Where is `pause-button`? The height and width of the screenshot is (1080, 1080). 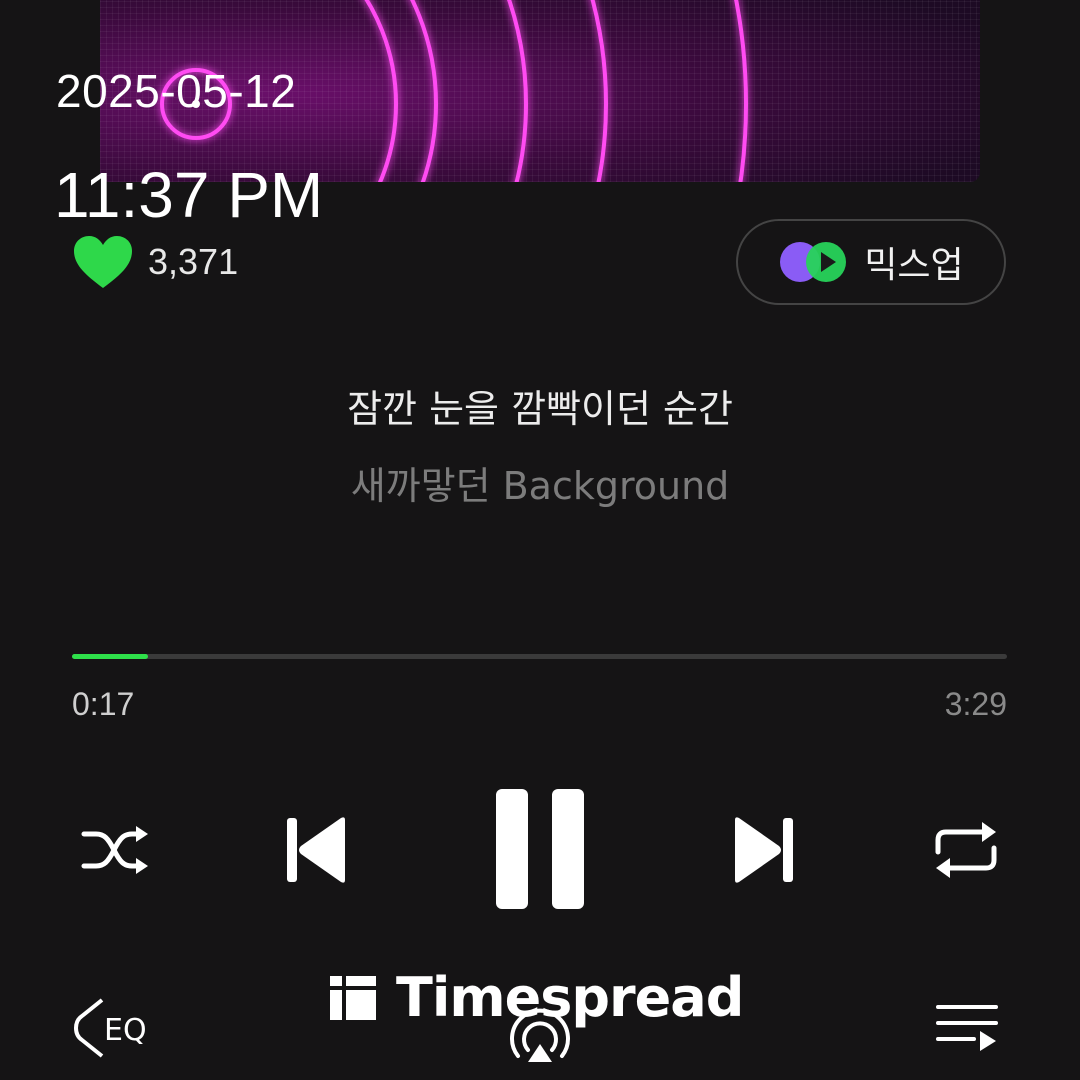 pause-button is located at coordinates (540, 849).